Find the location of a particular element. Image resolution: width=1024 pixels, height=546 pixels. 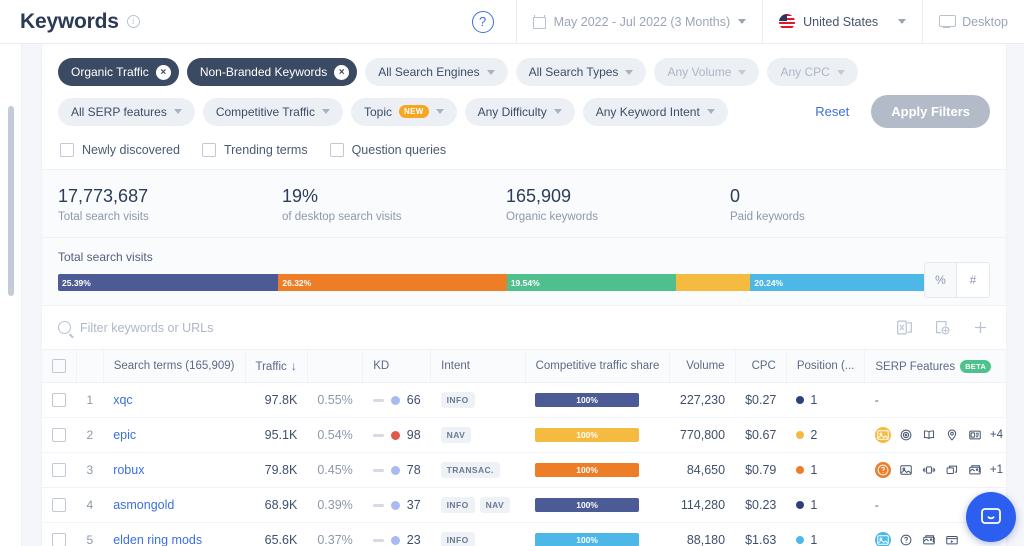

row-volume: 770,800 is located at coordinates (702, 435).